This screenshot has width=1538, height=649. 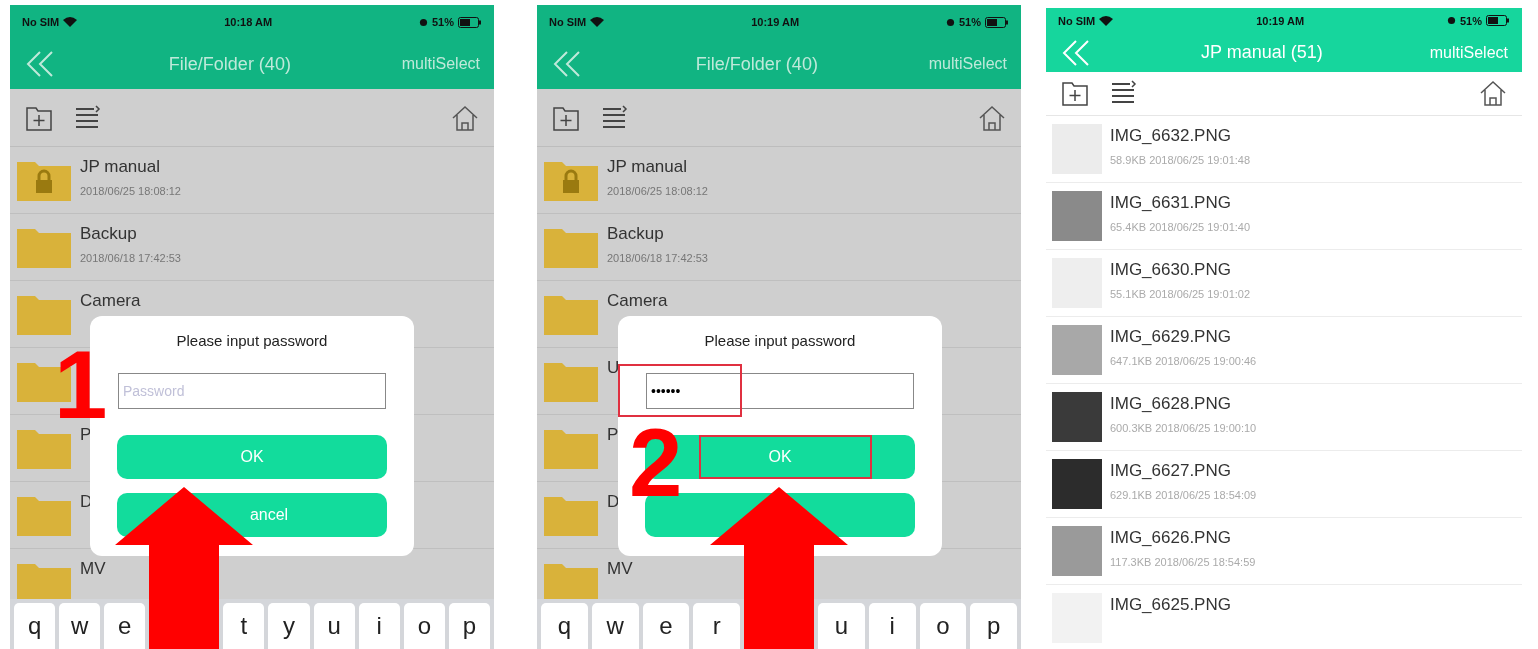 I want to click on file-name: IMG_6628.PNG, so click(x=1171, y=404).